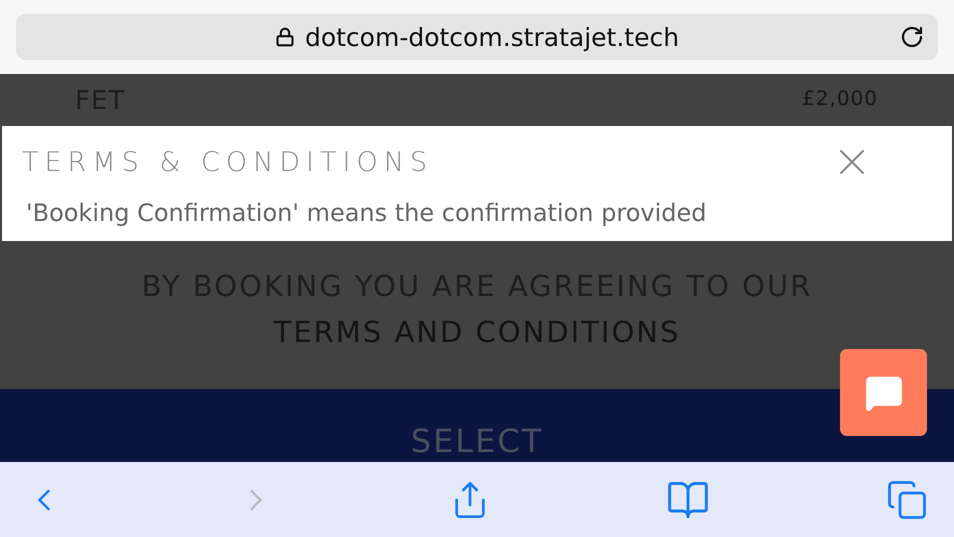 The width and height of the screenshot is (954, 537). Describe the element at coordinates (366, 213) in the screenshot. I see `terms-text: 'Booking Confirmation' means the confirmation provided` at that location.